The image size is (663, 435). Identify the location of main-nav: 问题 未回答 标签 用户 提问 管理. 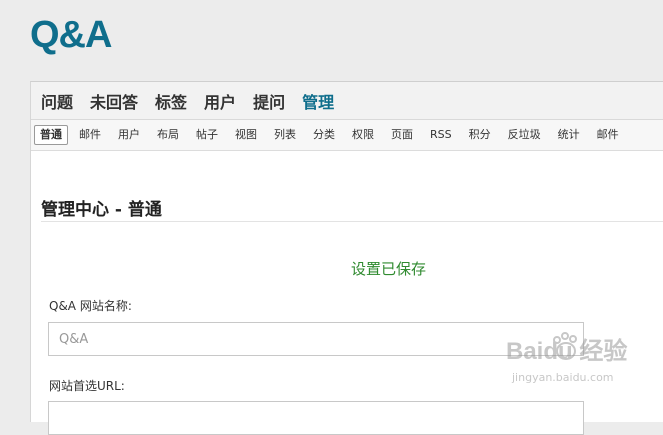
(347, 101).